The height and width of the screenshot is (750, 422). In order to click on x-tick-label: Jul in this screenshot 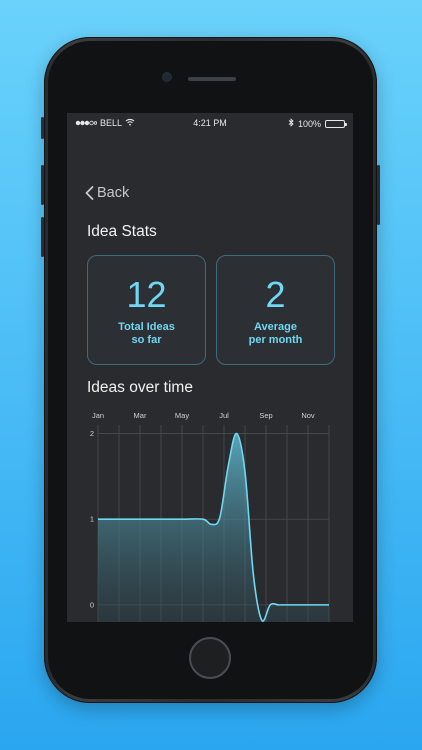, I will do `click(224, 415)`.